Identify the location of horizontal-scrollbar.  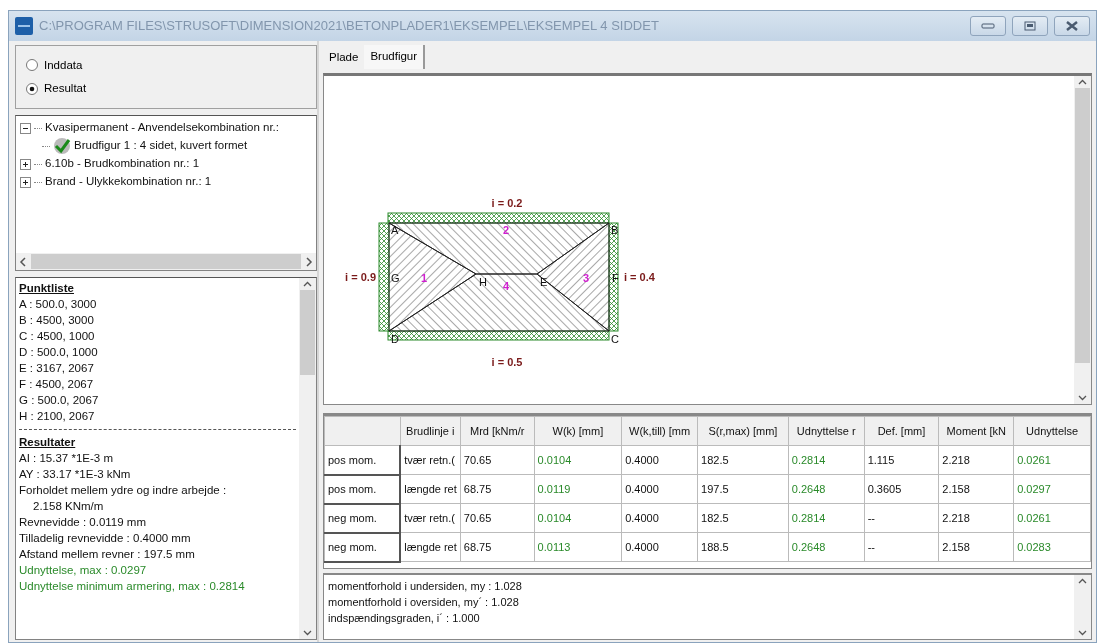
(166, 261).